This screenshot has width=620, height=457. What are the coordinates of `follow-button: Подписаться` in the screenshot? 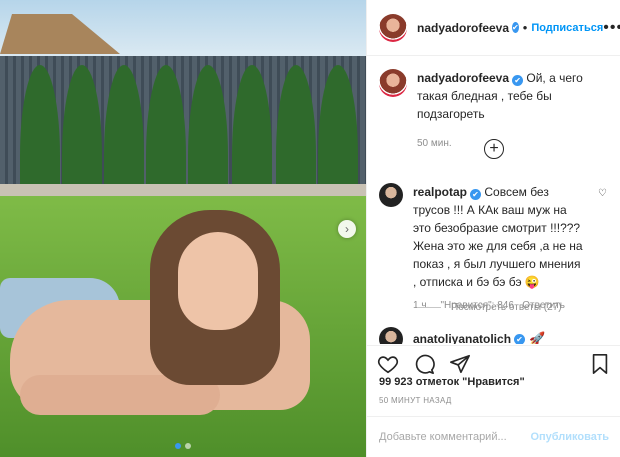 It's located at (567, 28).